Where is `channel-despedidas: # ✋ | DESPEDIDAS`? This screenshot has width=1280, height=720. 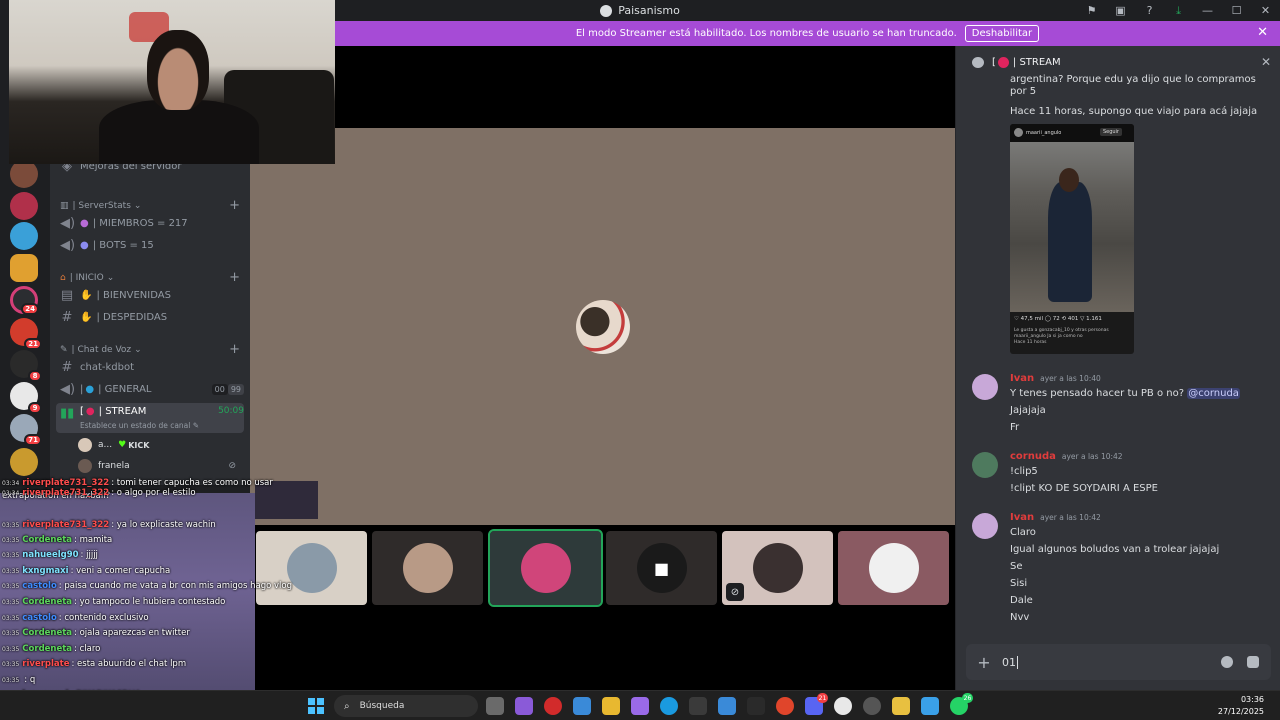
channel-despedidas: # ✋ | DESPEDIDAS is located at coordinates (152, 317).